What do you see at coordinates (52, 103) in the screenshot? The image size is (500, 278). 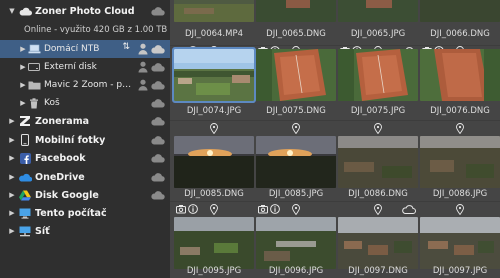 I see `tree-item-label: Koš` at bounding box center [52, 103].